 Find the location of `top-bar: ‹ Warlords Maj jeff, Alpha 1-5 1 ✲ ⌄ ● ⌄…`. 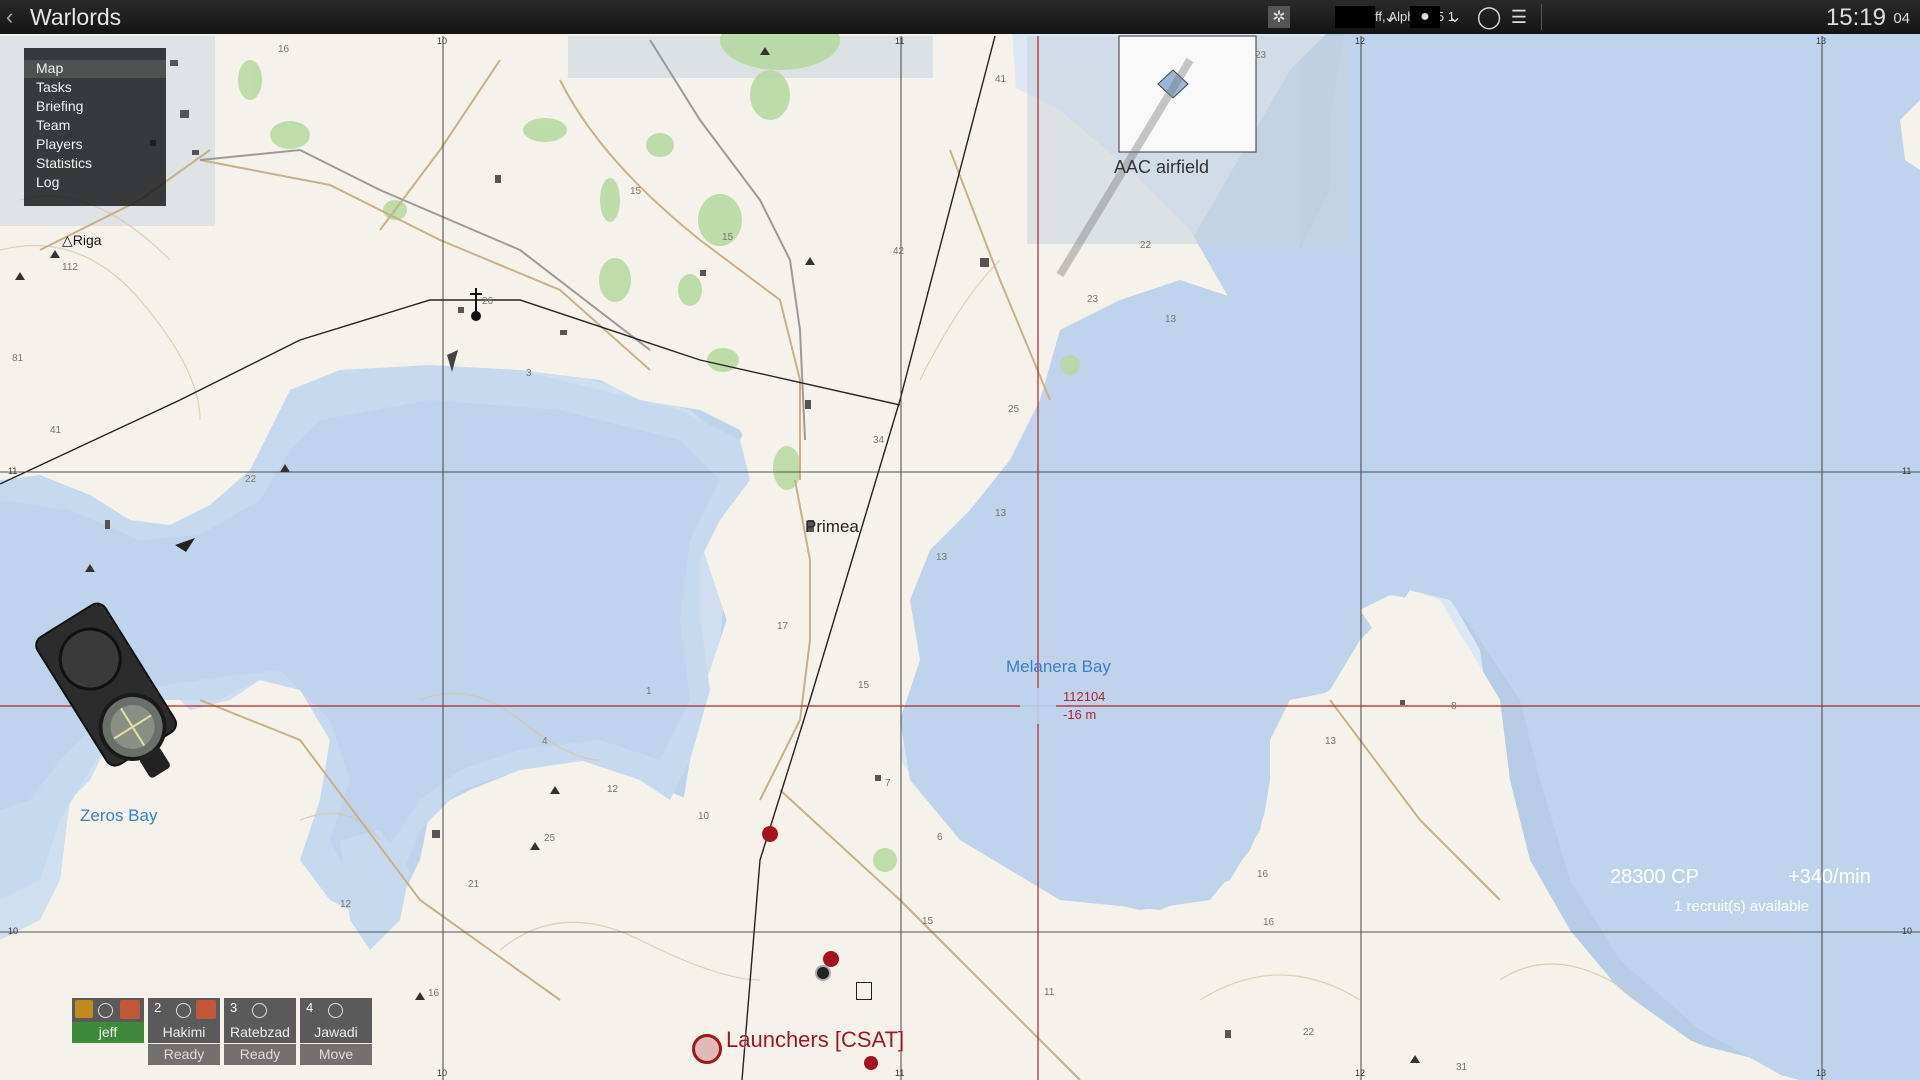

top-bar: ‹ Warlords Maj jeff, Alpha 1-5 1 ✲ ⌄ ● ⌄… is located at coordinates (960, 17).